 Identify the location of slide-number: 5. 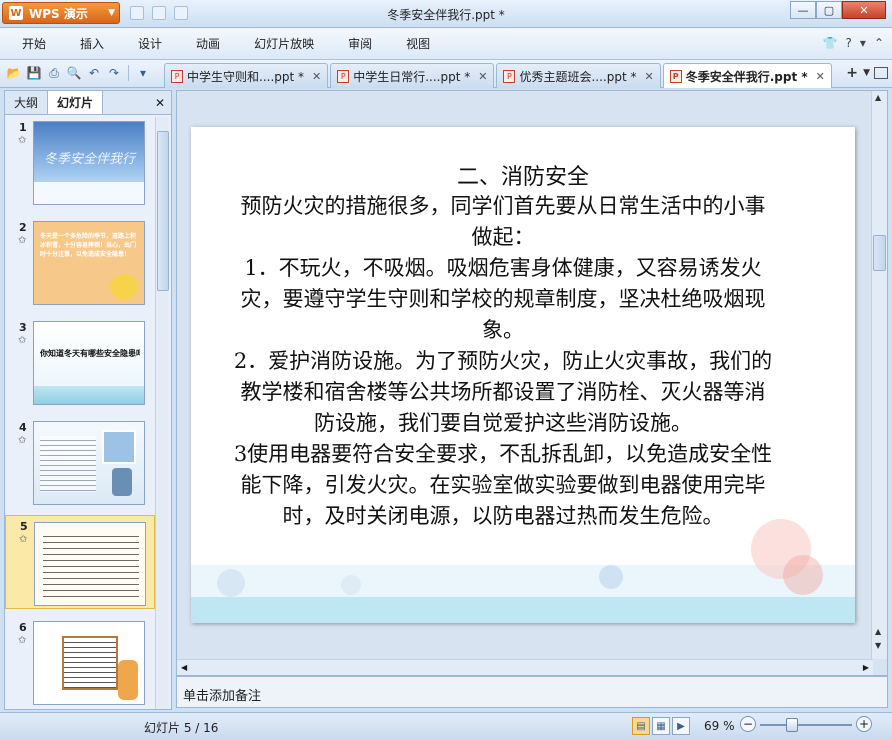
(24, 526).